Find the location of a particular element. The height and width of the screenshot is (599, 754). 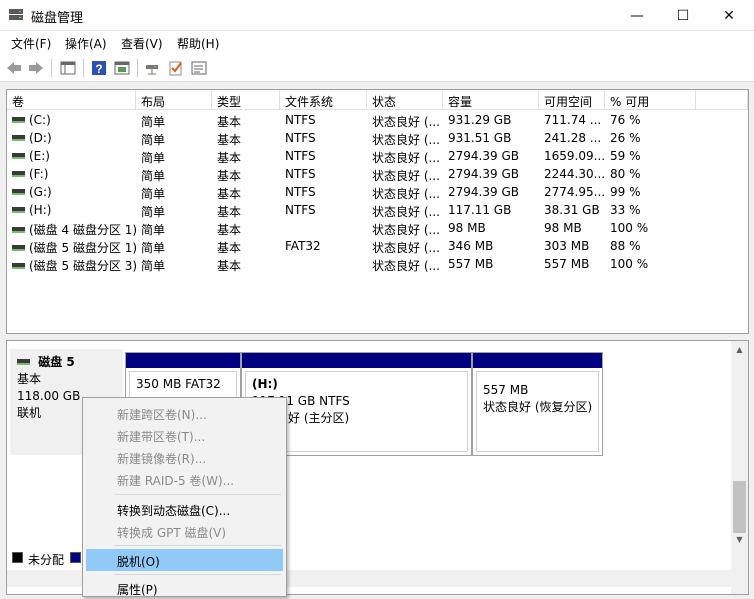

scroll-down-icon: ▼ is located at coordinates (739, 539).